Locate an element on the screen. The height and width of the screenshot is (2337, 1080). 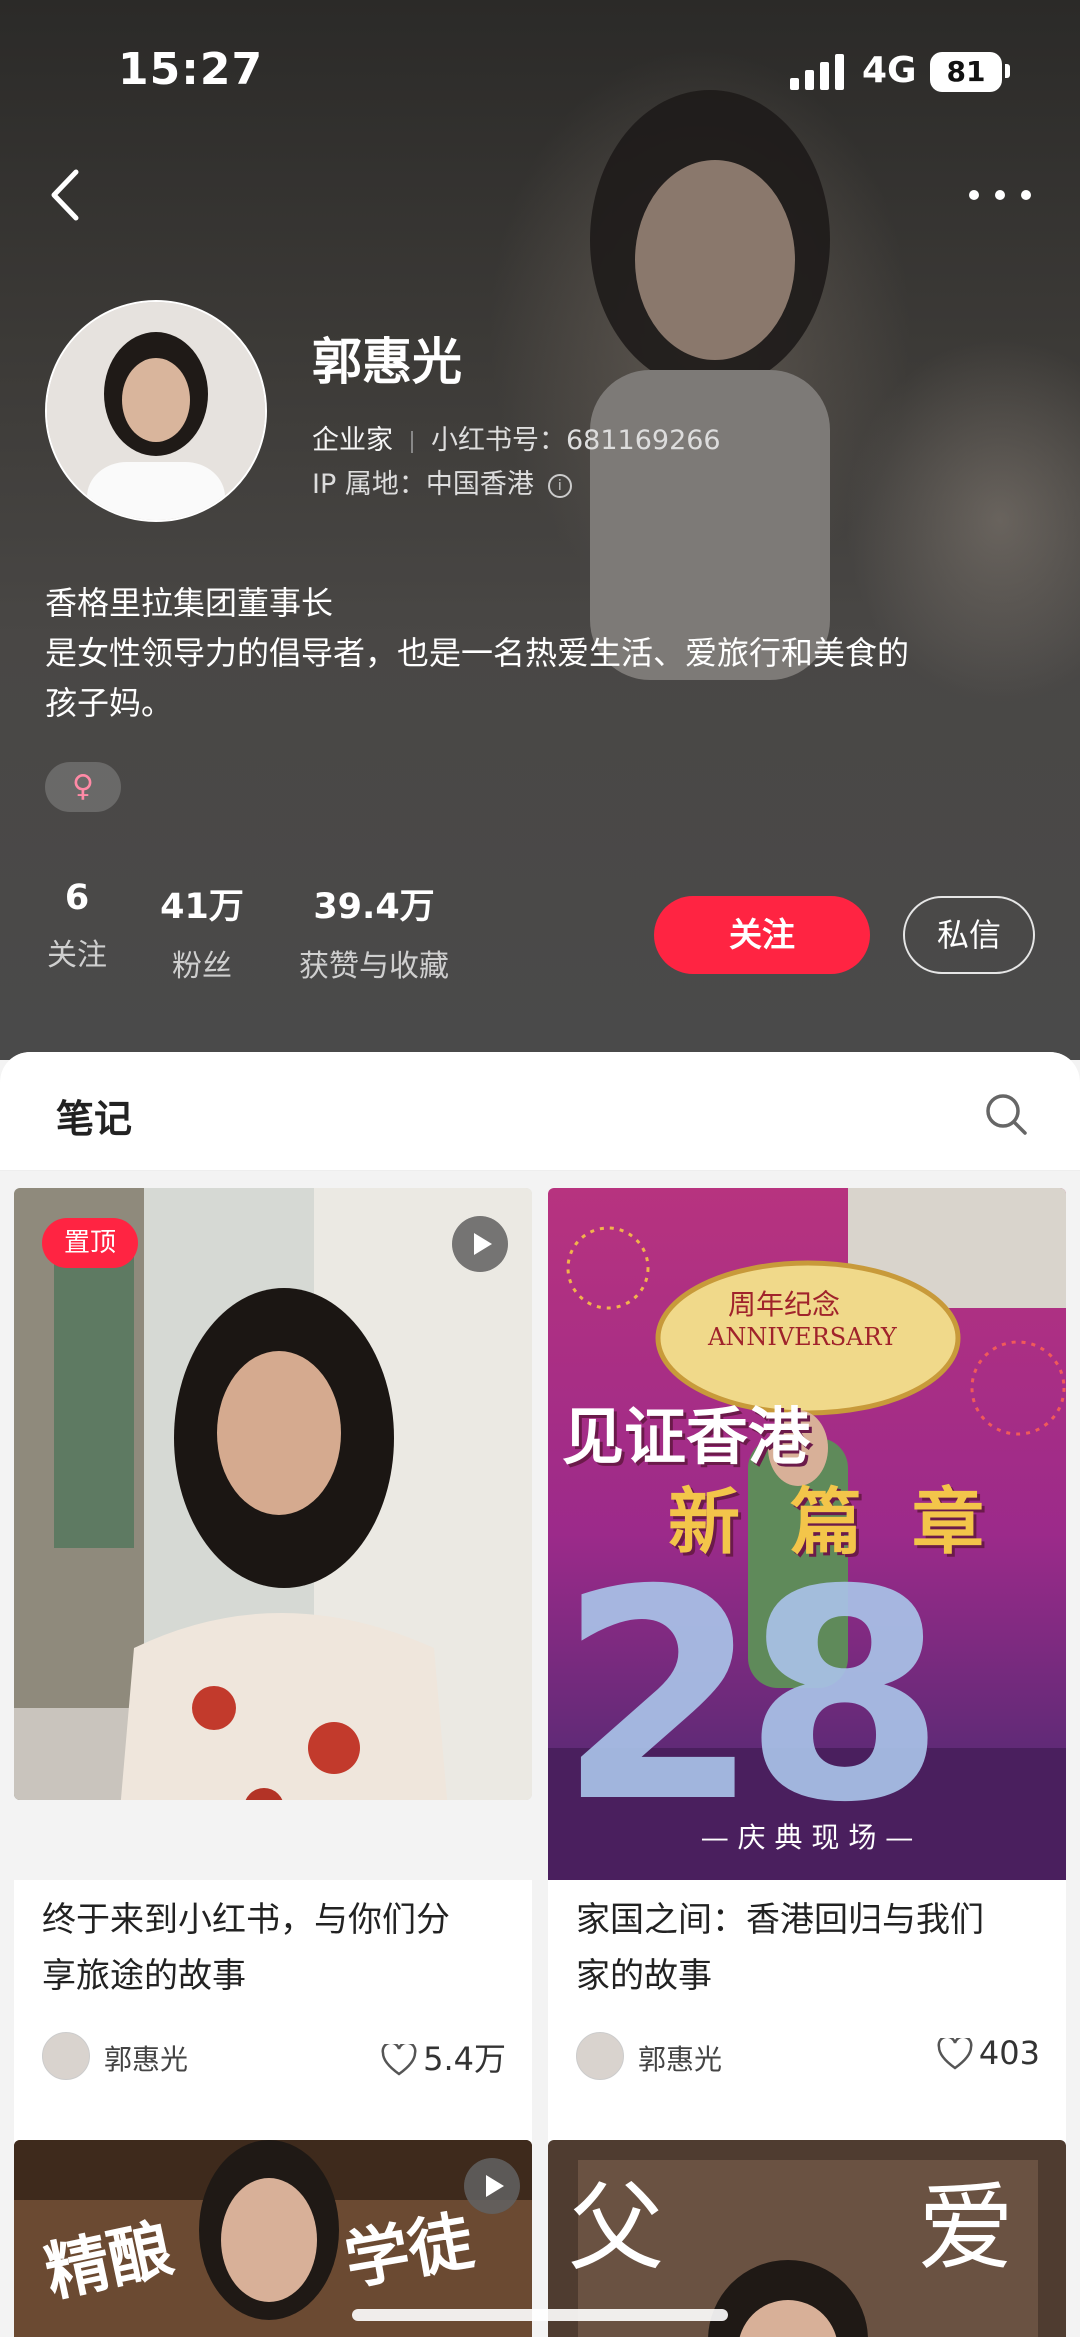
poster-big-number: 28 is located at coordinates (752, 1697).